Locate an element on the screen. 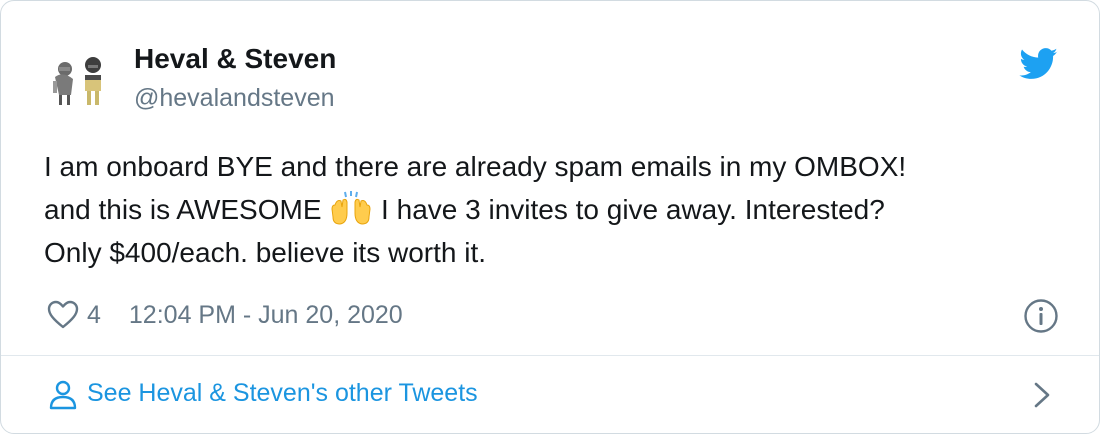 The width and height of the screenshot is (1100, 434). author-name: Heval & Steven is located at coordinates (235, 59).